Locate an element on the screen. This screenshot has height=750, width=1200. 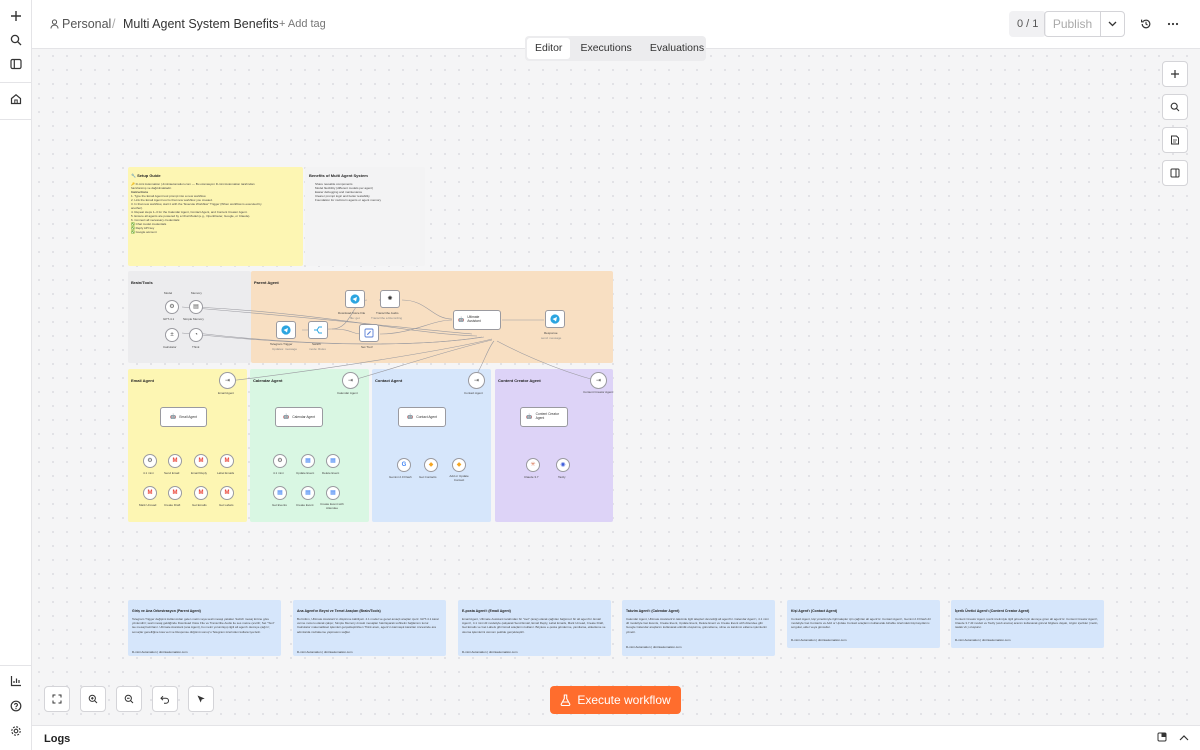
popout-icon is located at coordinates (1162, 738).